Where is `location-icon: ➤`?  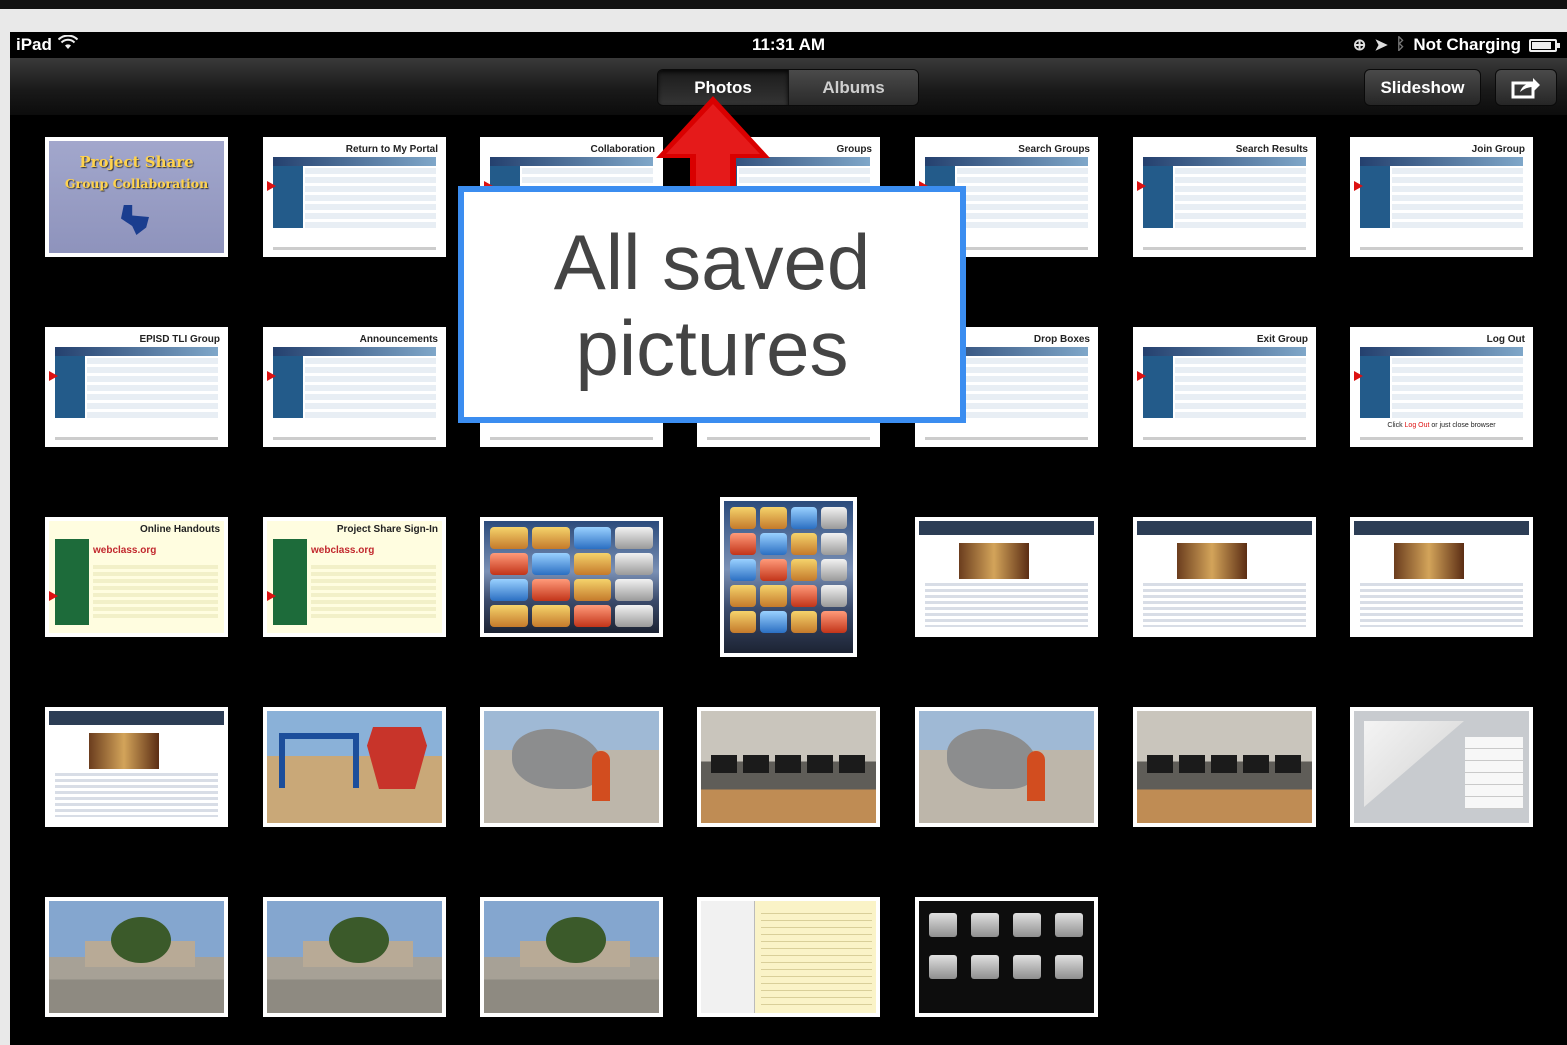
location-icon: ➤ is located at coordinates (1381, 45).